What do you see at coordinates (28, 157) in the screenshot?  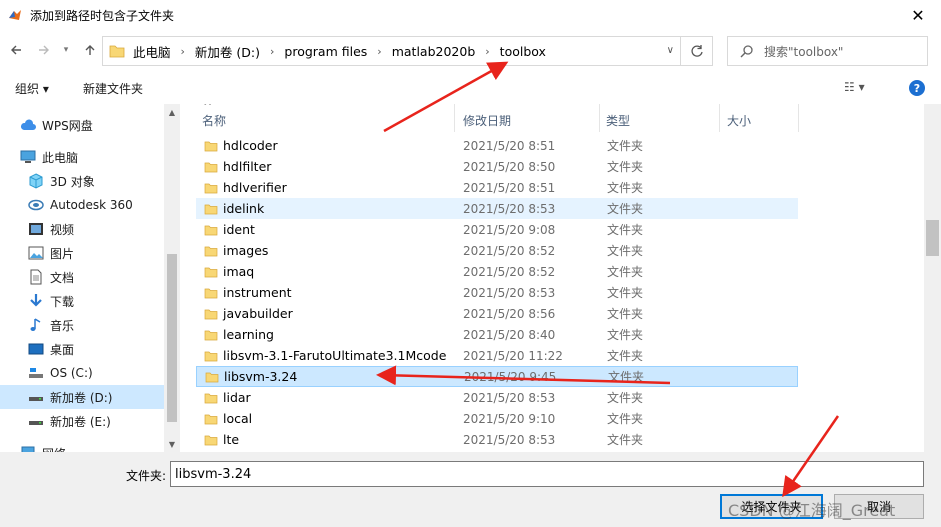 I see `computer-icon` at bounding box center [28, 157].